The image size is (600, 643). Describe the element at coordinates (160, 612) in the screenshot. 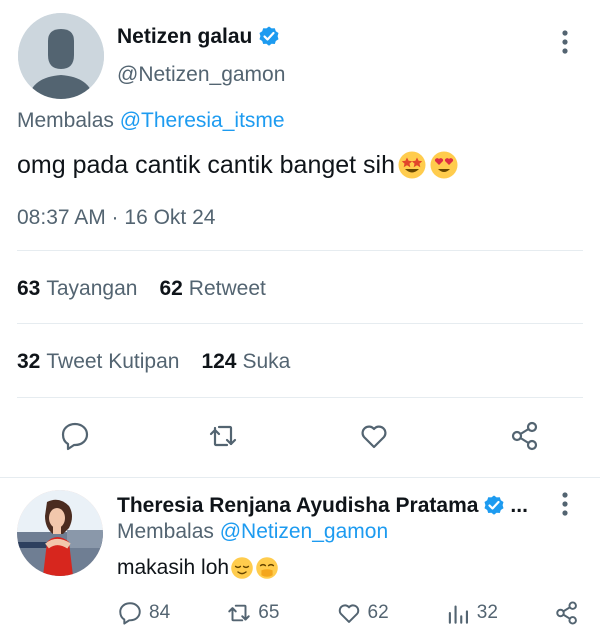

I see `reply-count: 84` at that location.